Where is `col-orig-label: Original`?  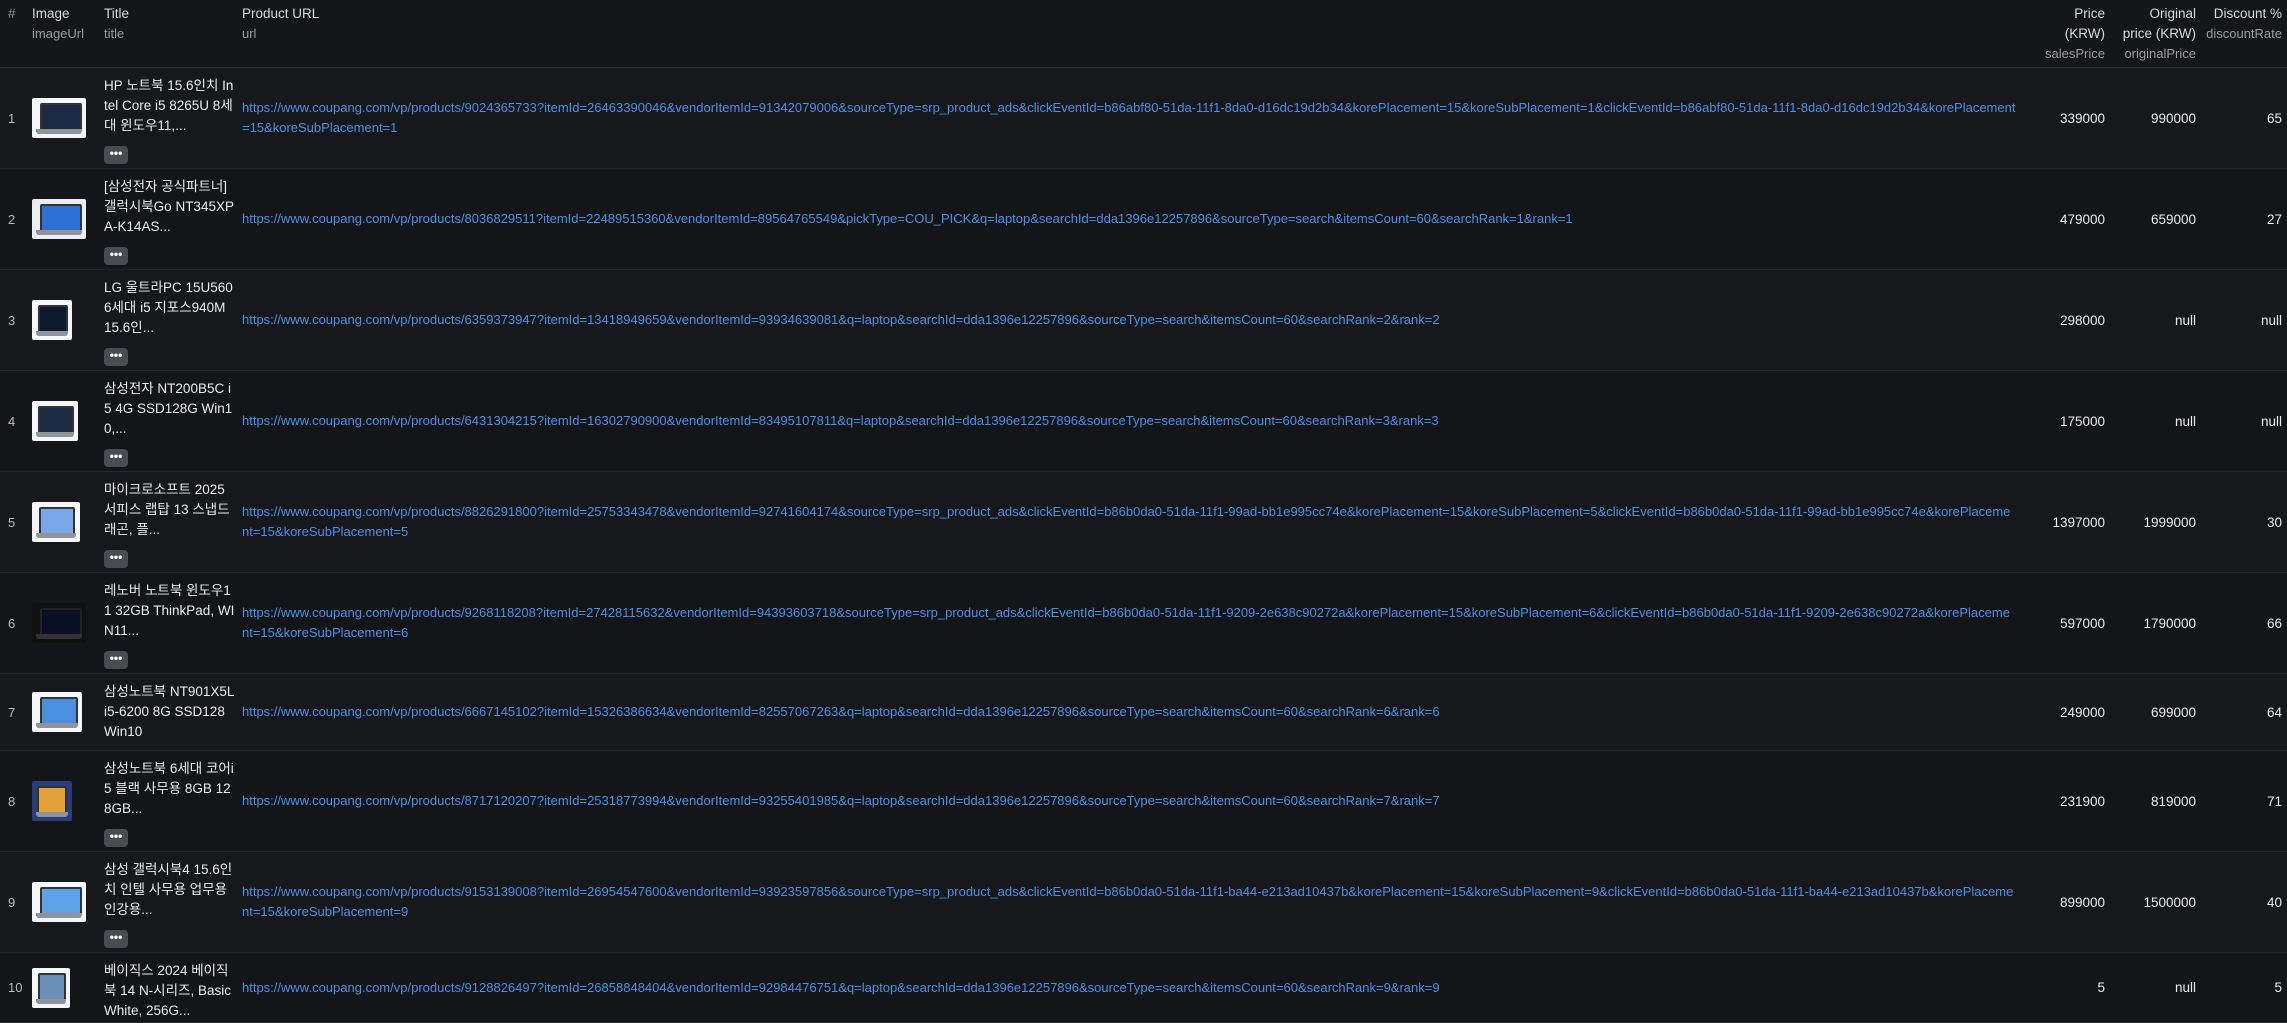 col-orig-label: Original is located at coordinates (2172, 13).